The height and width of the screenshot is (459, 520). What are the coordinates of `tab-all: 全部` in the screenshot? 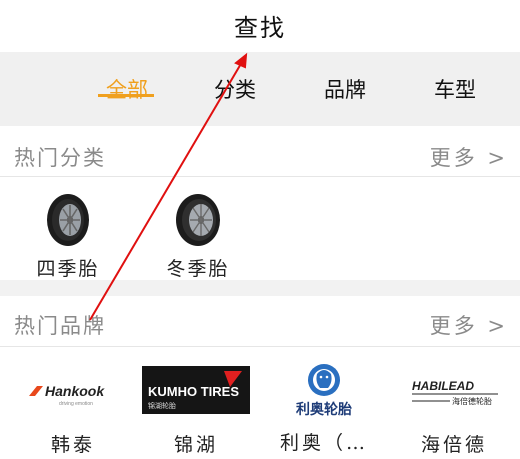 It's located at (127, 89).